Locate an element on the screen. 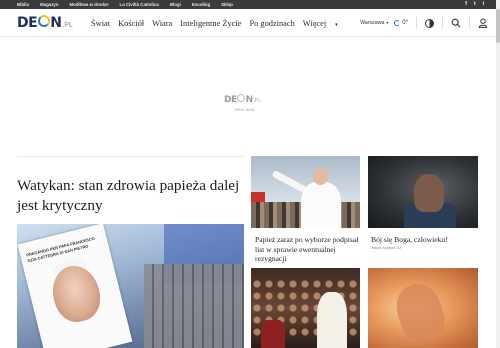  top-link-escolbig: Escolbig is located at coordinates (201, 4).